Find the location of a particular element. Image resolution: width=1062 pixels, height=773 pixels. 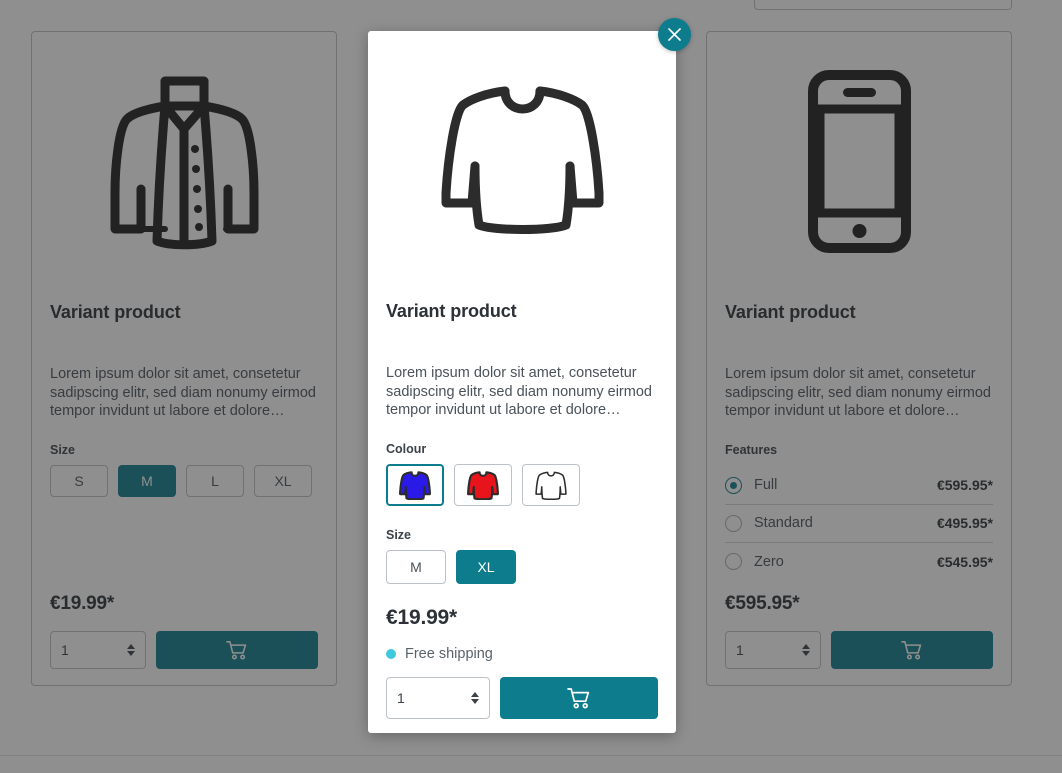

add-to-cart-button is located at coordinates (579, 698).